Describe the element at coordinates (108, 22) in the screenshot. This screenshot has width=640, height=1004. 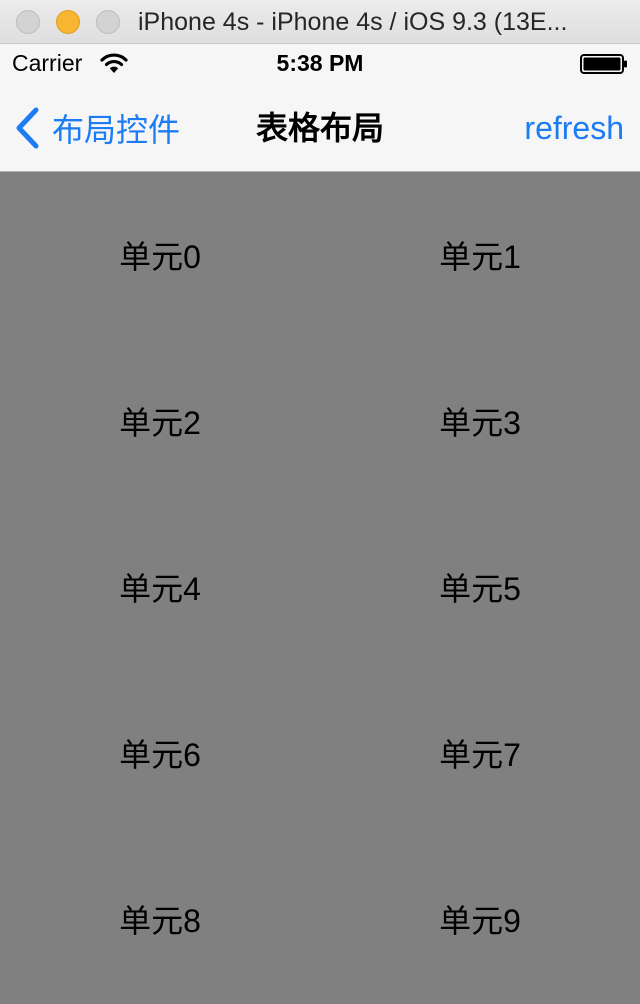
I see `zoom-window-button` at that location.